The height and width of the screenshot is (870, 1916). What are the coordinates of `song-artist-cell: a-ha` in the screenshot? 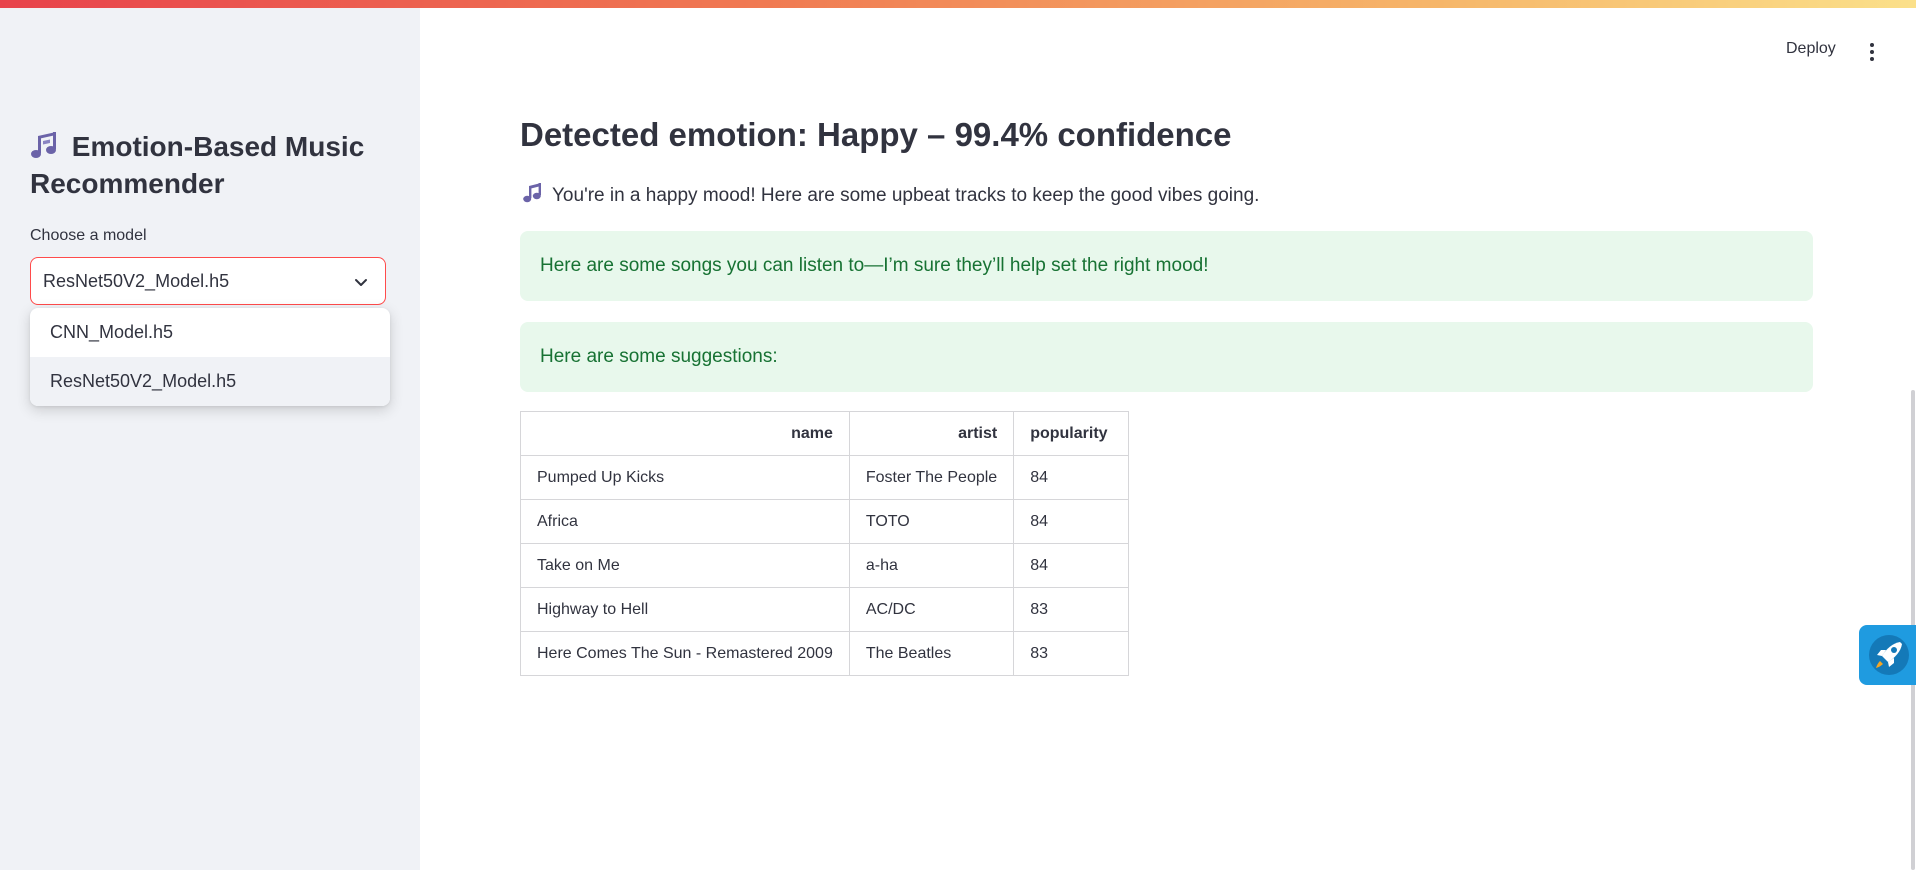 It's located at (931, 565).